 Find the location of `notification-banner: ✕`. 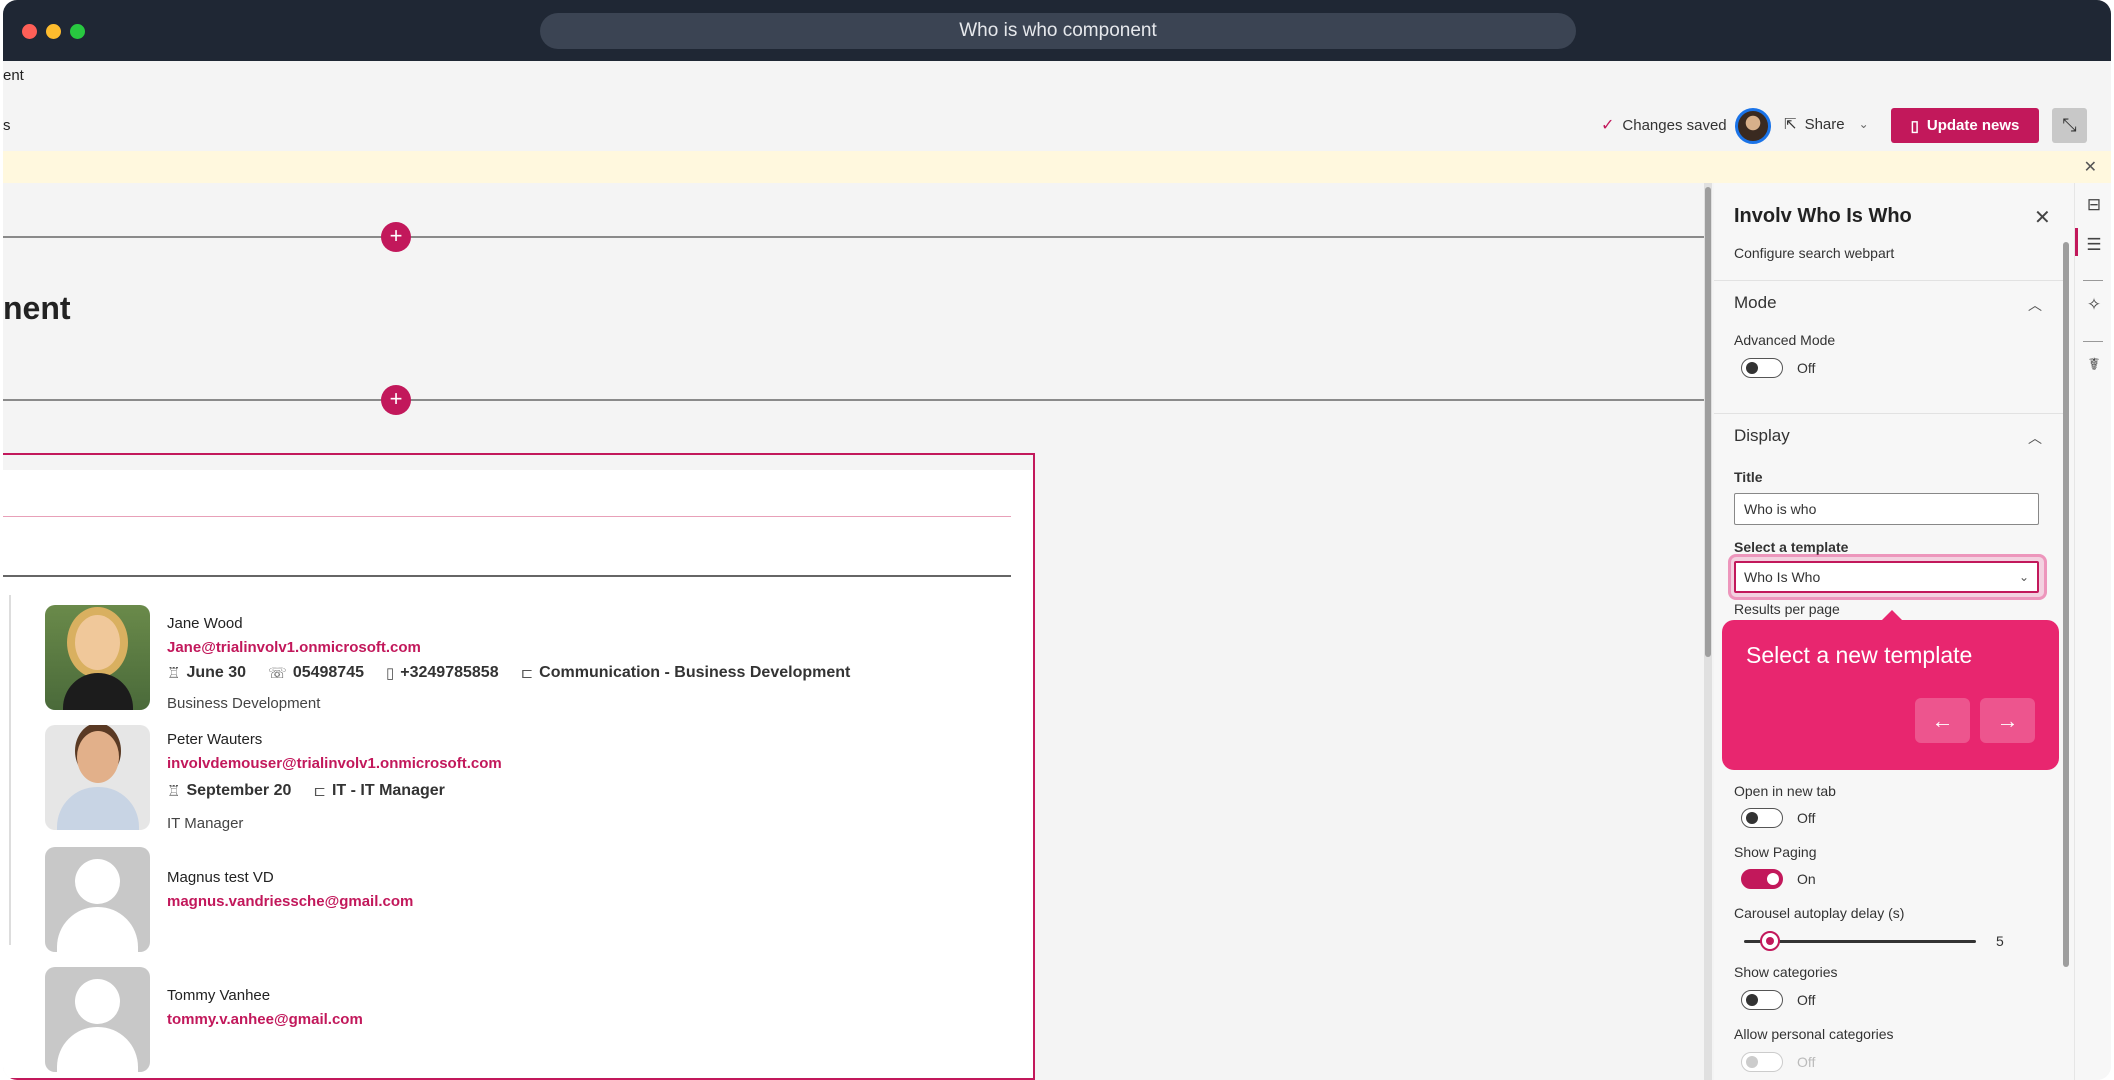

notification-banner: ✕ is located at coordinates (1057, 167).